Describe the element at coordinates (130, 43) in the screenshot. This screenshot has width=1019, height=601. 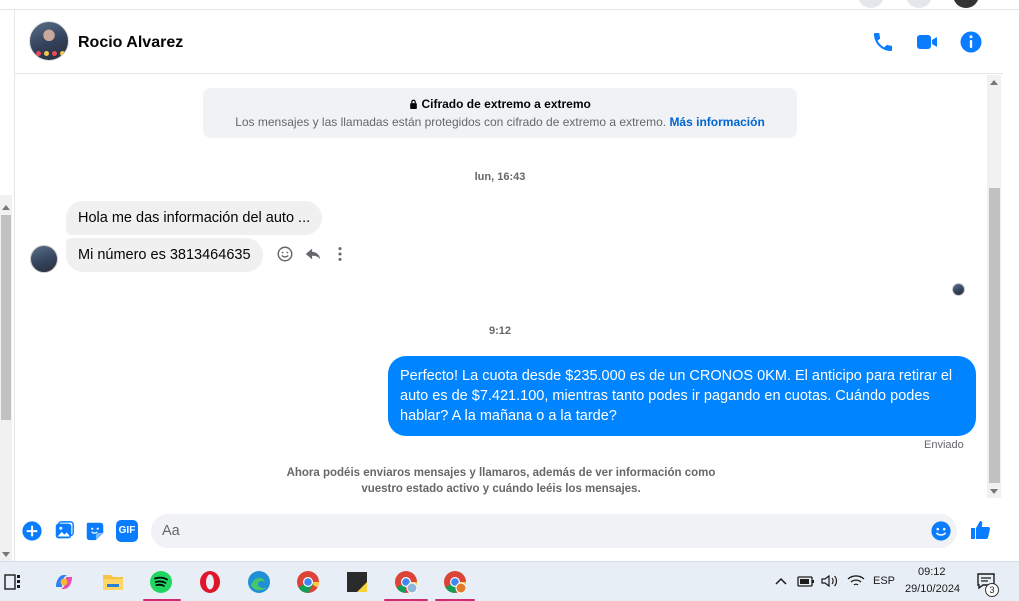
I see `contact-name: Rocio Alvarez` at that location.